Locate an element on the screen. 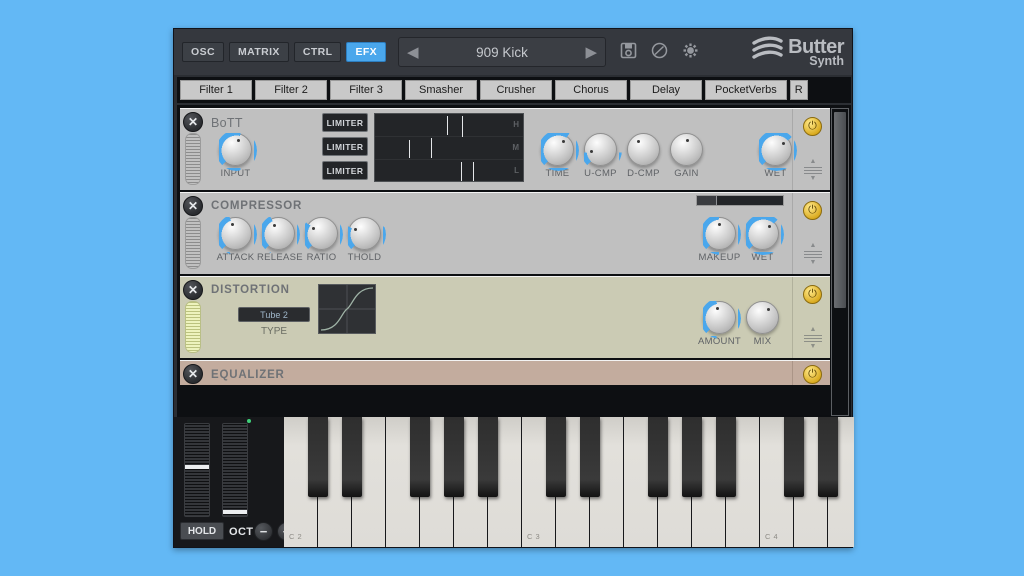 Image resolution: width=1024 pixels, height=576 pixels. gear-icon is located at coordinates (690, 53).